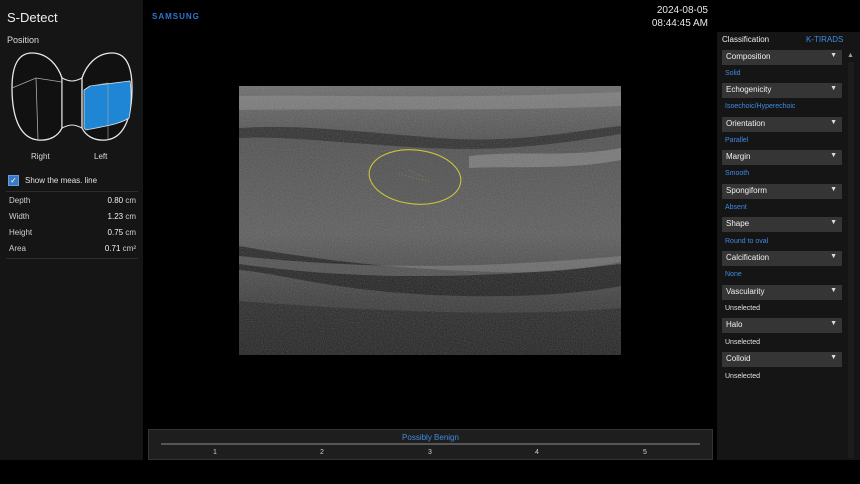  What do you see at coordinates (72, 204) in the screenshot?
I see `measurement-row-depth: Depth 0.80 cm` at bounding box center [72, 204].